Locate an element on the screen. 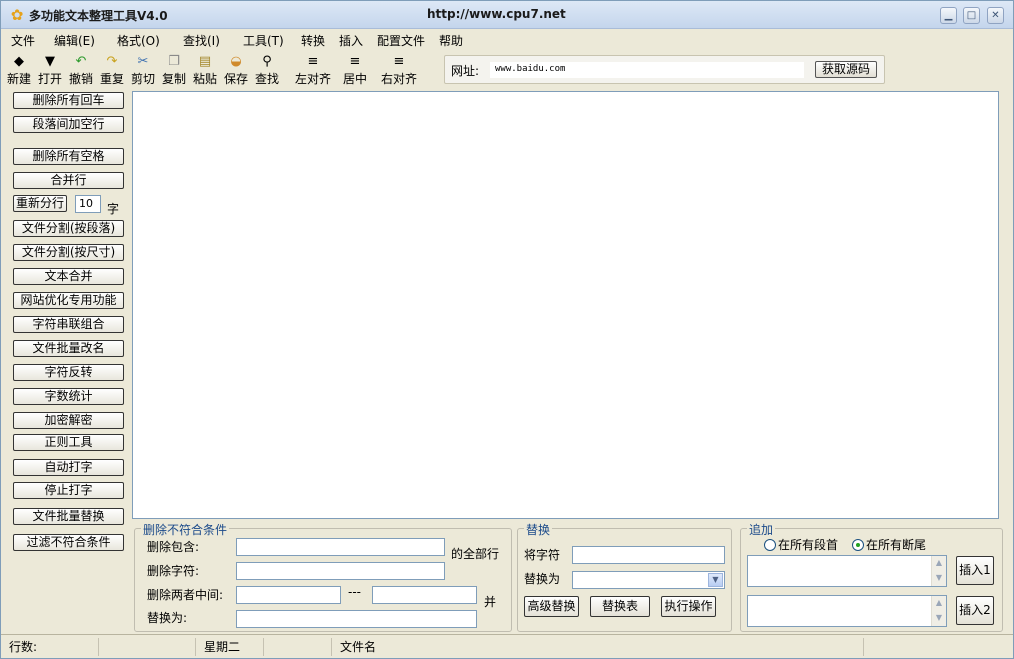  replace-from-input is located at coordinates (648, 555).